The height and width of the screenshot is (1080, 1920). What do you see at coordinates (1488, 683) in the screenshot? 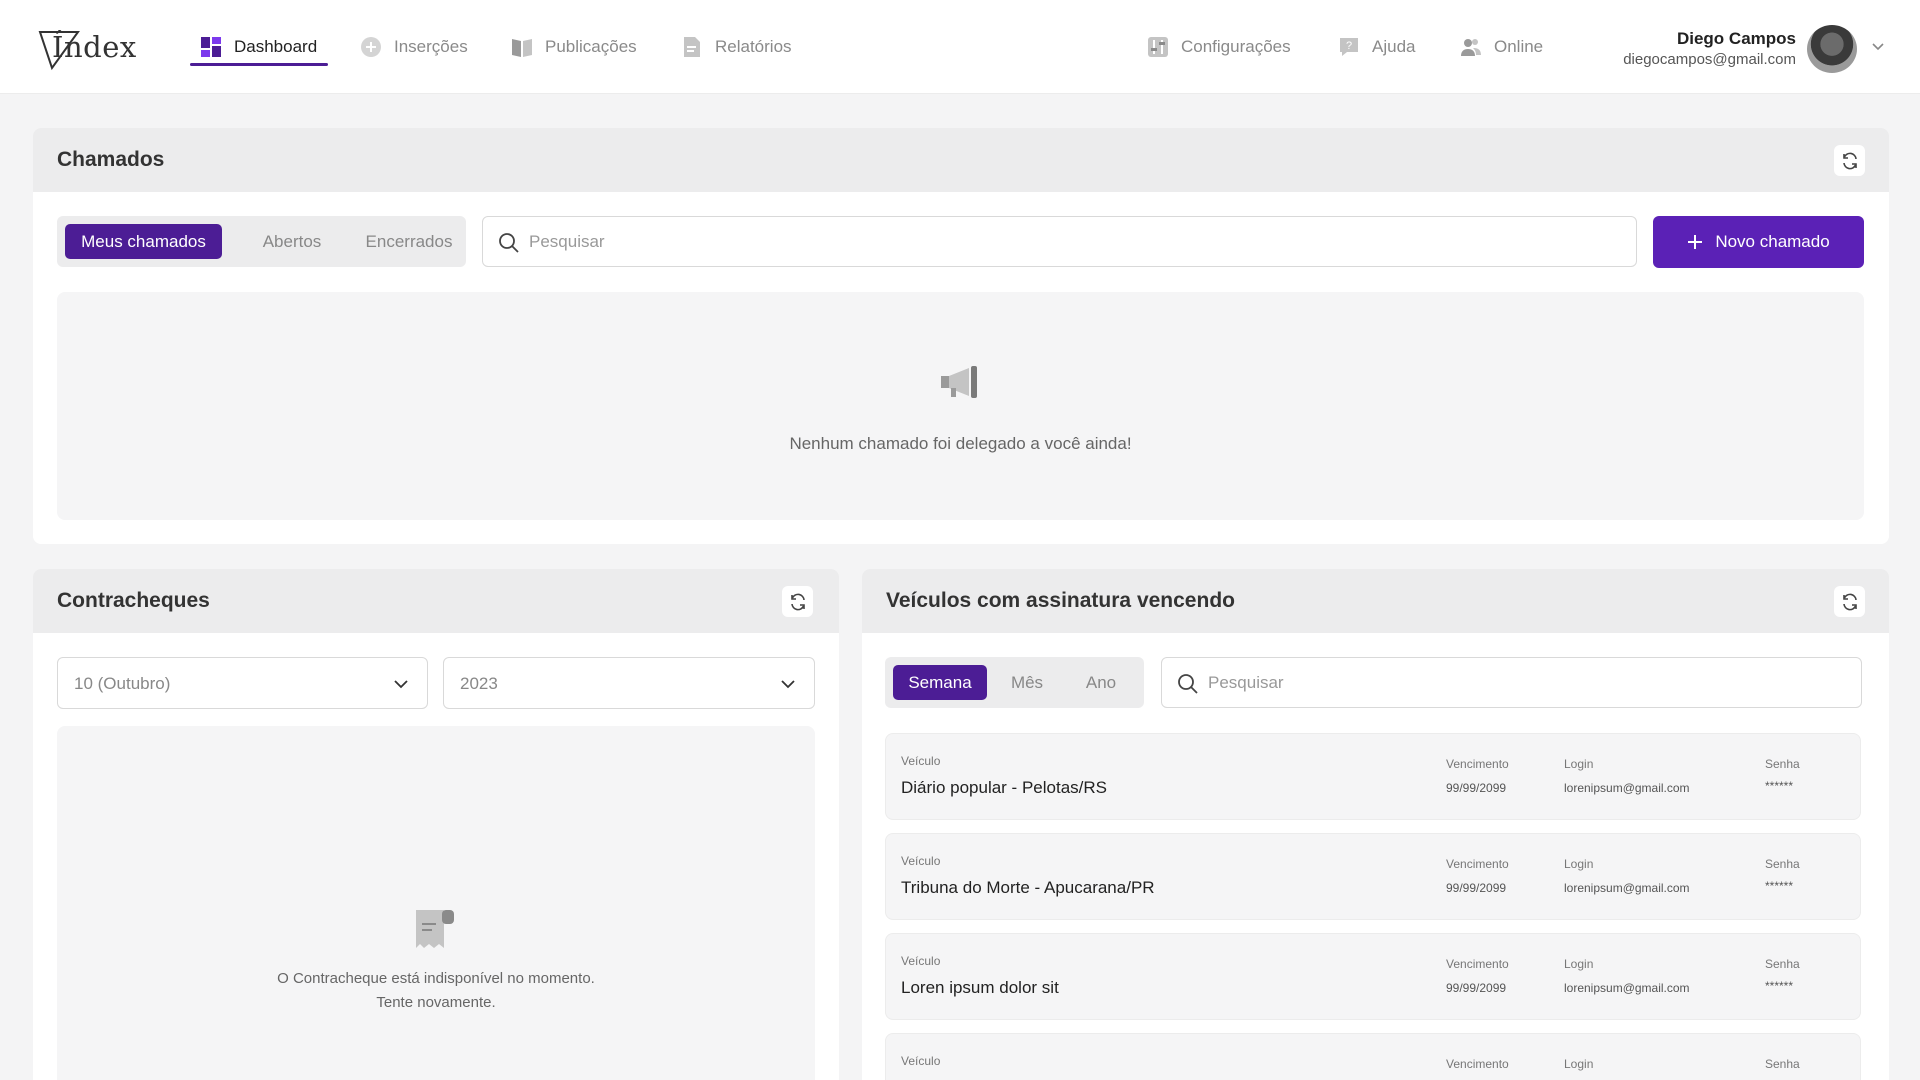
I see `veiculos-search-input` at bounding box center [1488, 683].